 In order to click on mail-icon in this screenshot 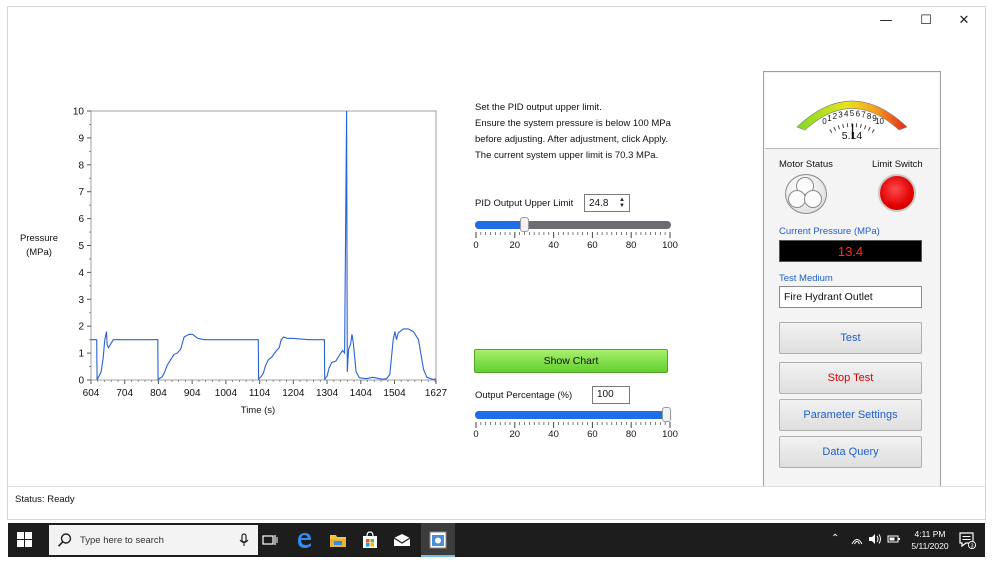, I will do `click(402, 540)`.